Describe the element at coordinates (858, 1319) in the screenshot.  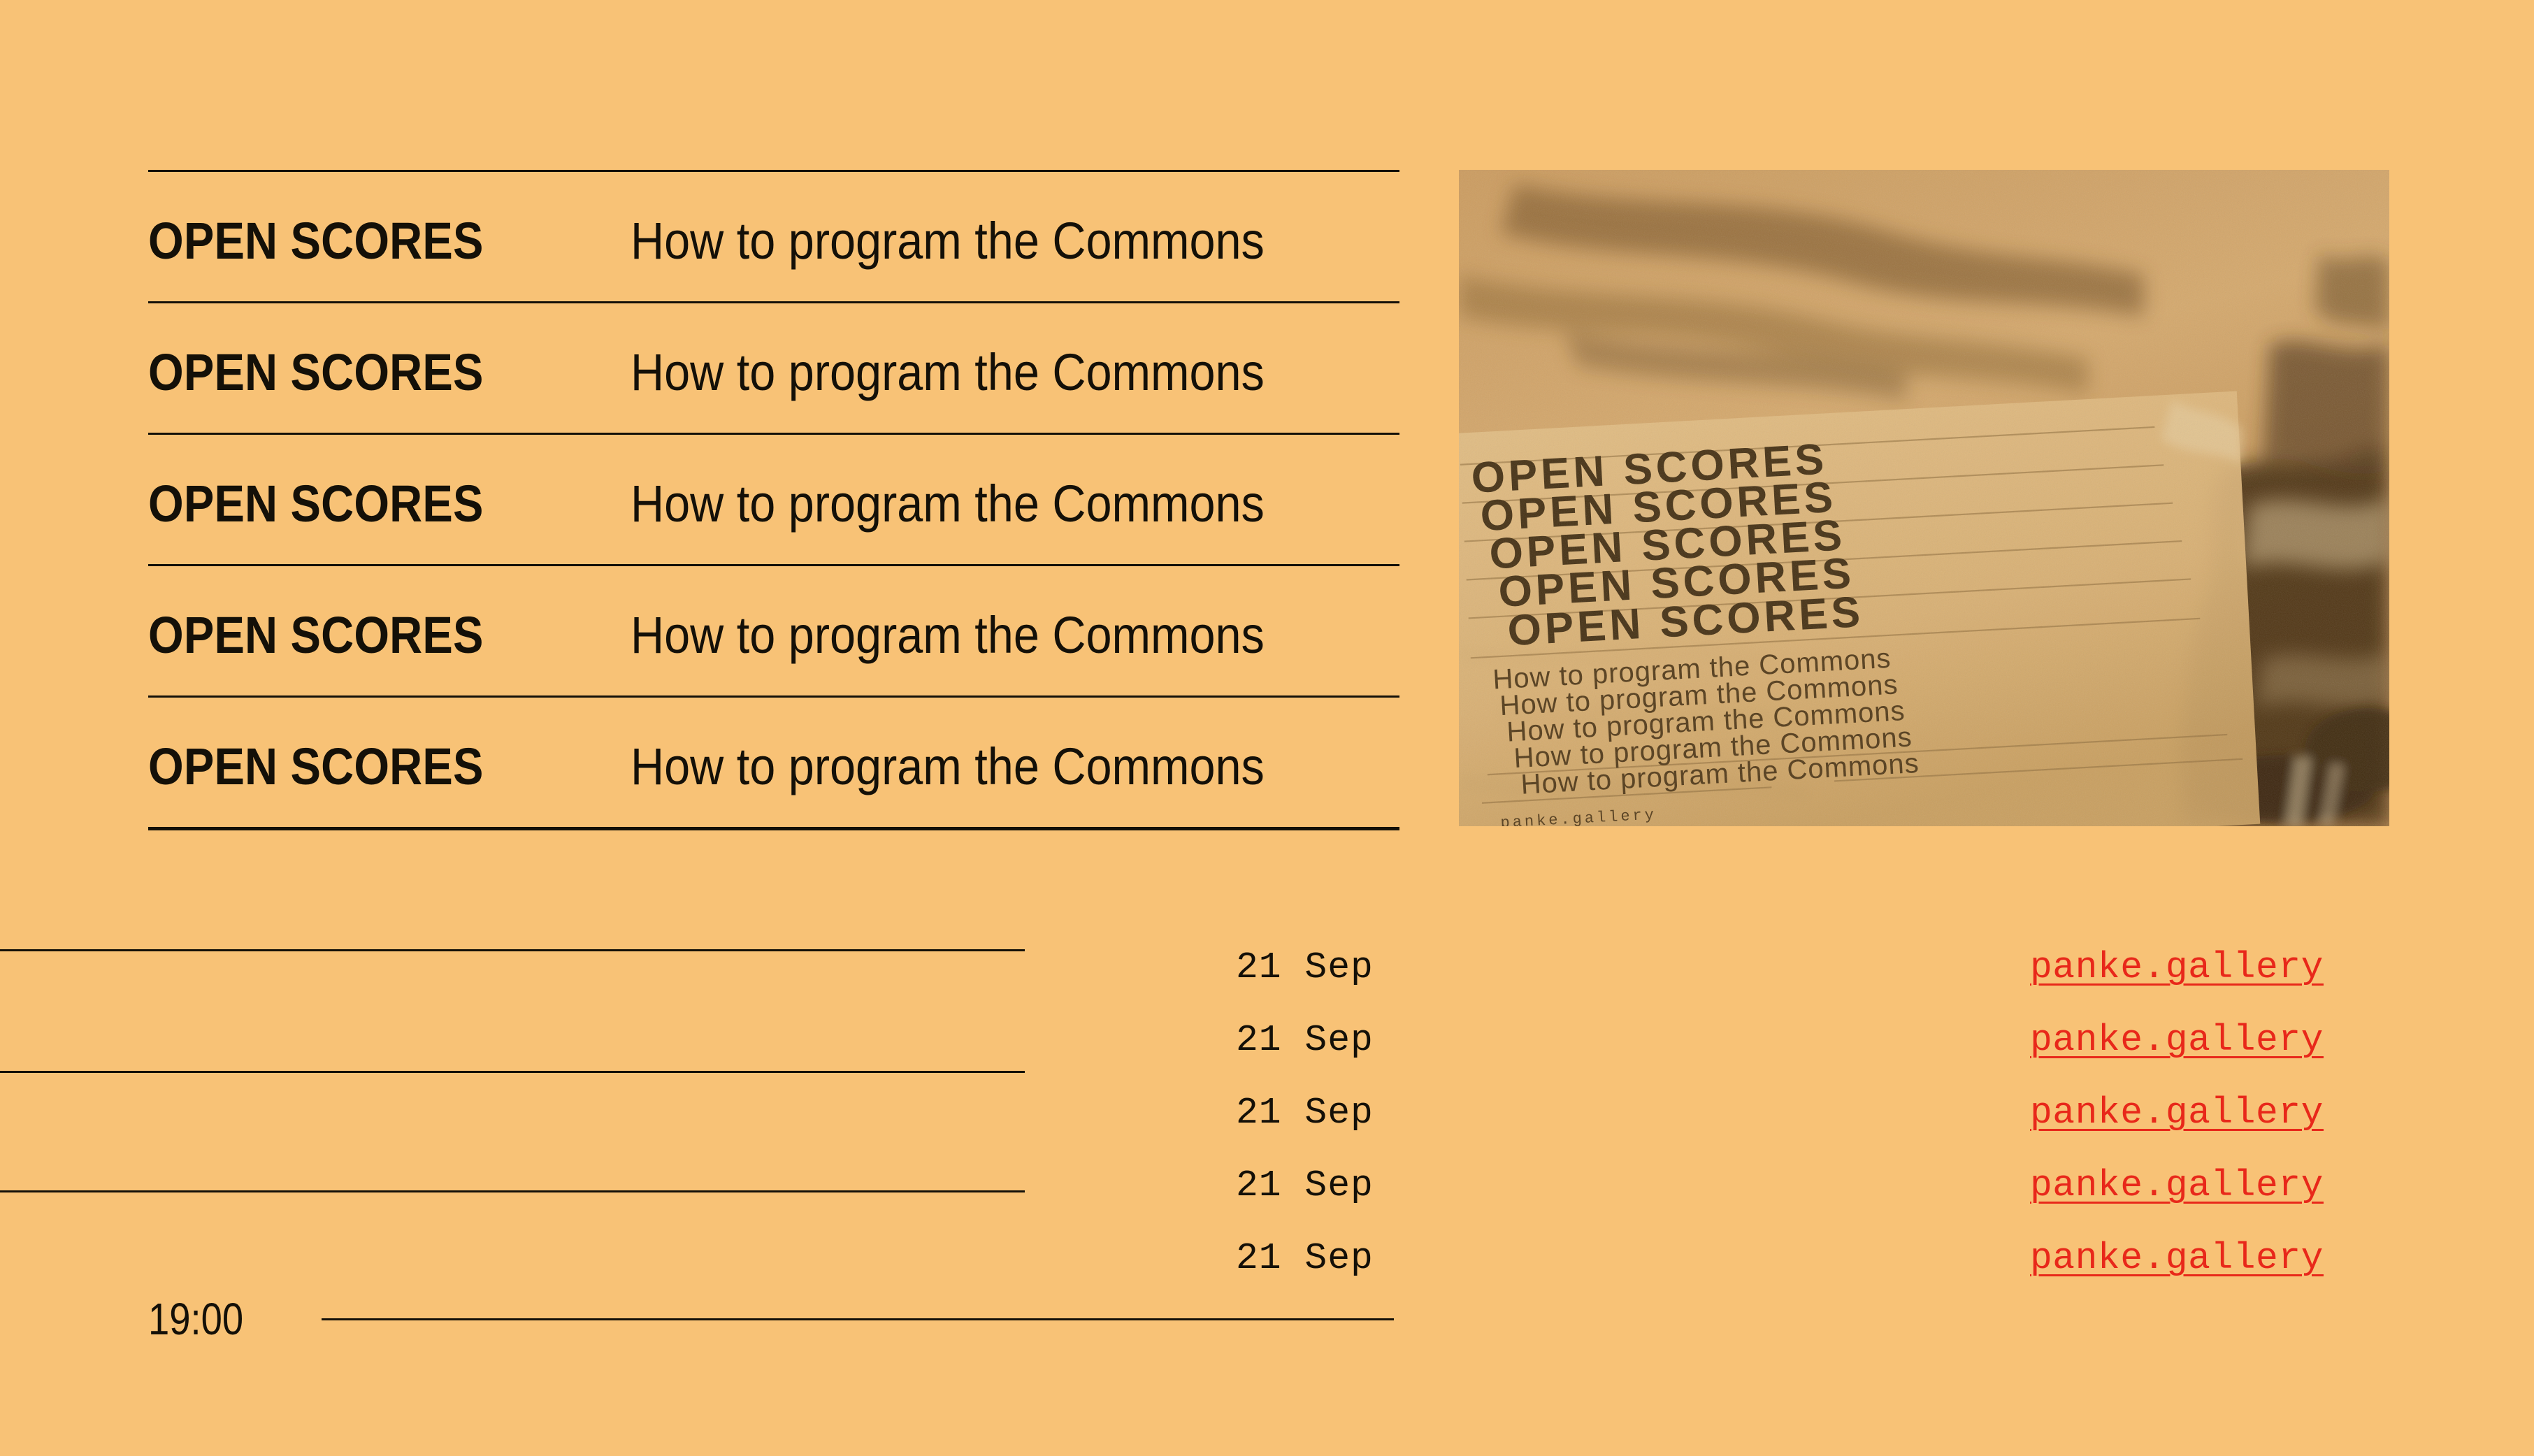
I see `time-rule` at that location.